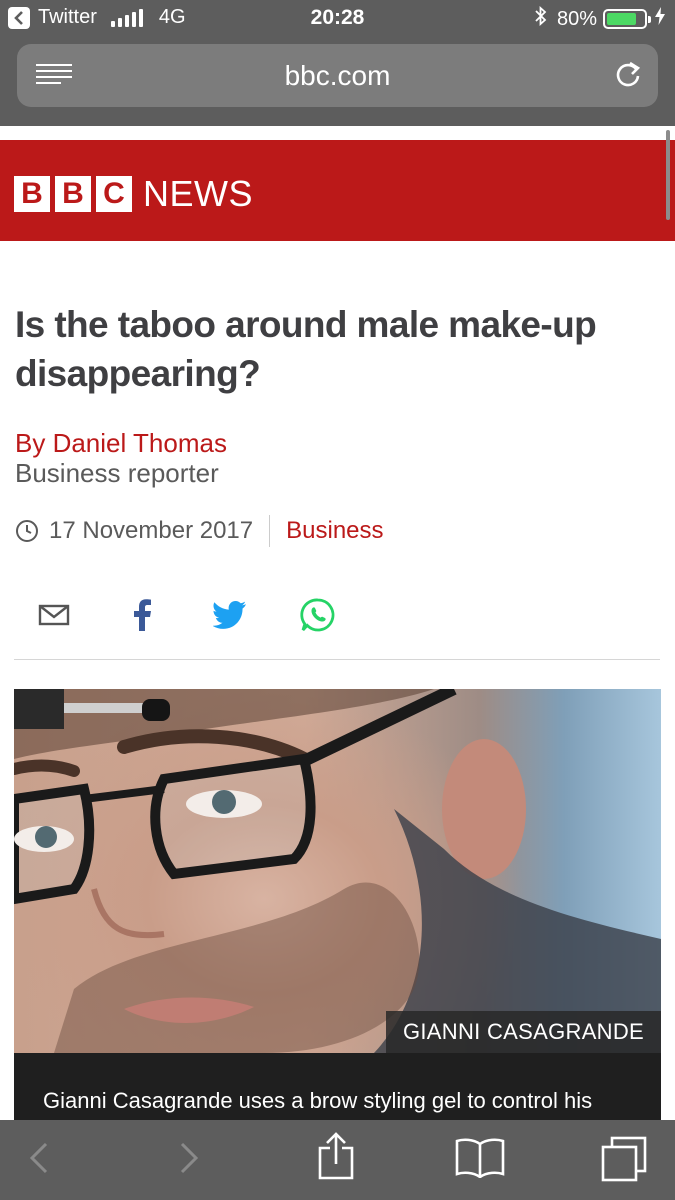  Describe the element at coordinates (624, 1159) in the screenshot. I see `tabs-icon` at that location.